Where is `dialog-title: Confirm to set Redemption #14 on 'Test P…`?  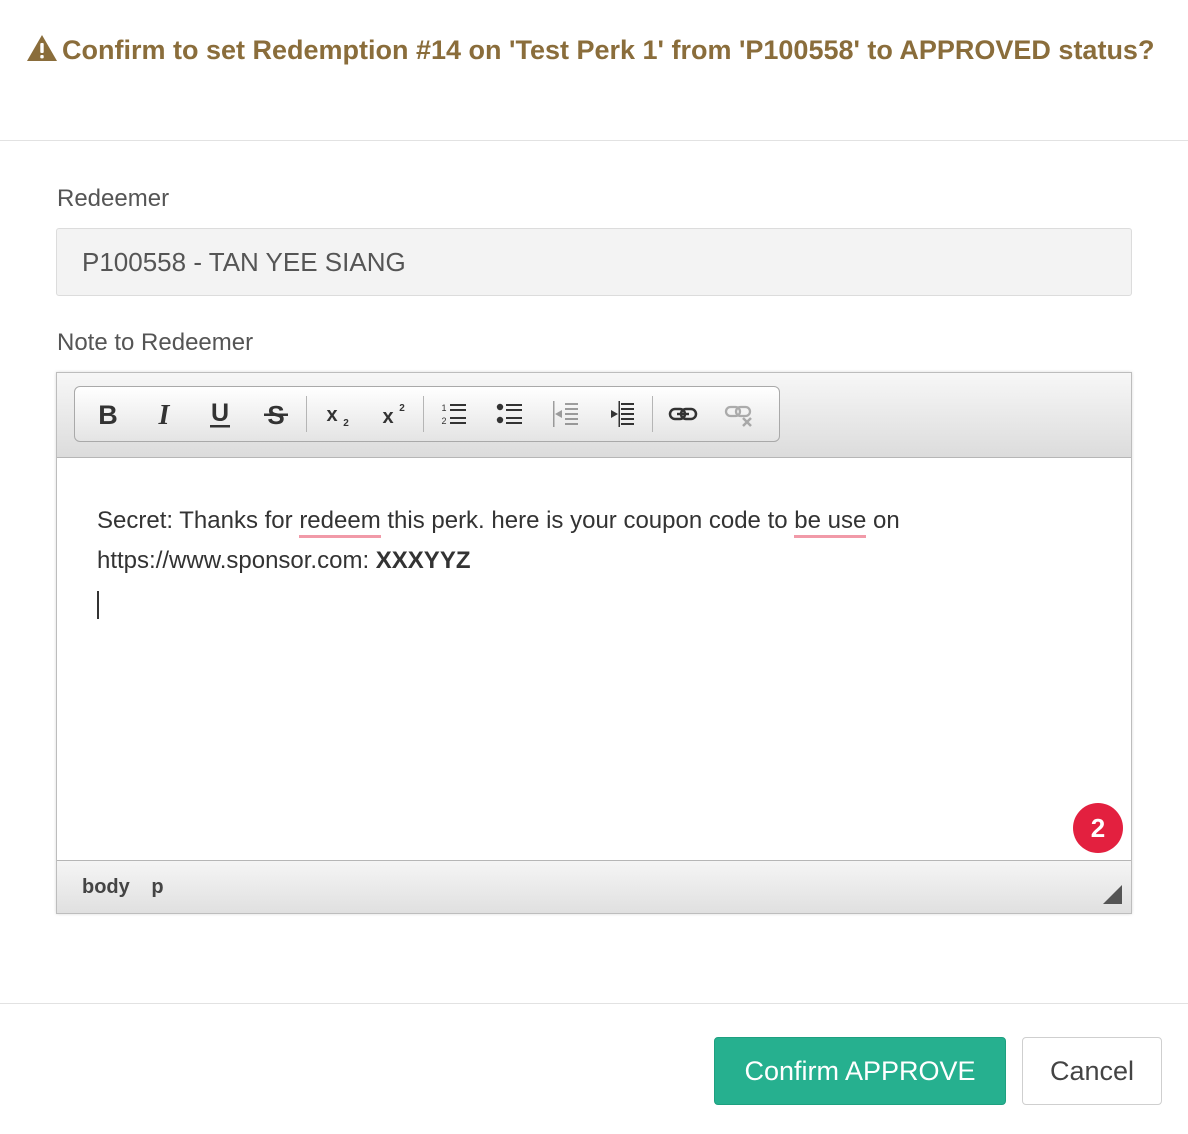
dialog-title: Confirm to set Redemption #14 on 'Test P… is located at coordinates (608, 50).